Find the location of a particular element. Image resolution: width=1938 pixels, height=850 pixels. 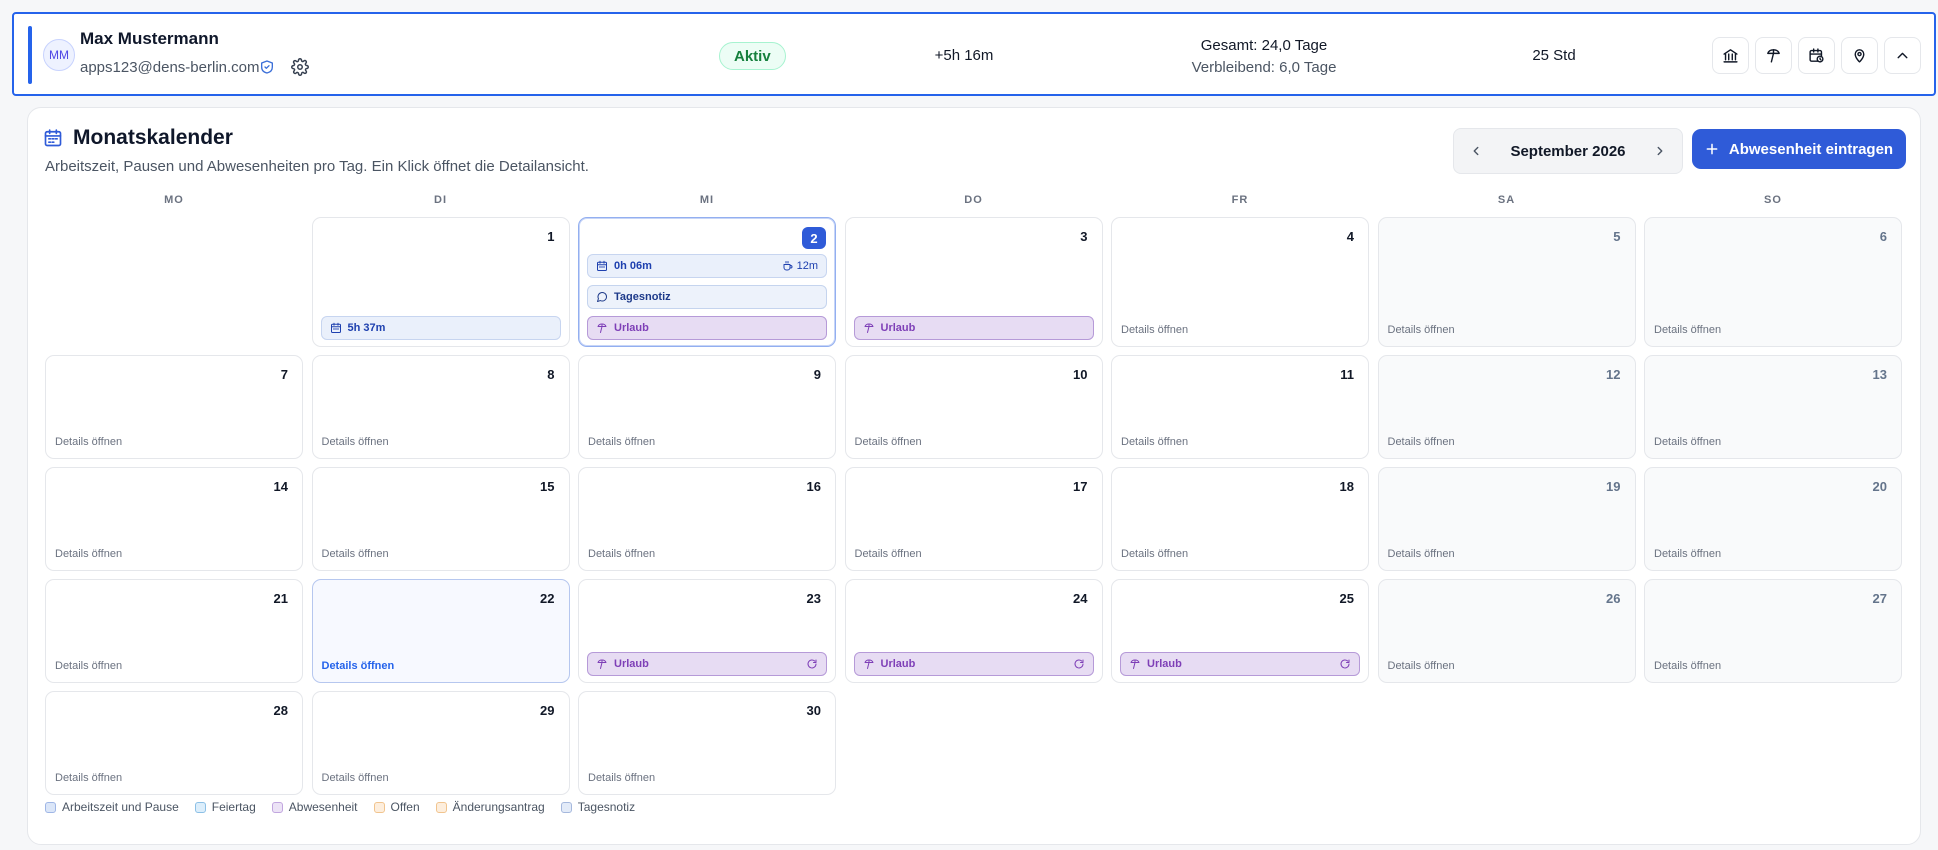

day-cell-28: 28 Details öffnen is located at coordinates (174, 743).